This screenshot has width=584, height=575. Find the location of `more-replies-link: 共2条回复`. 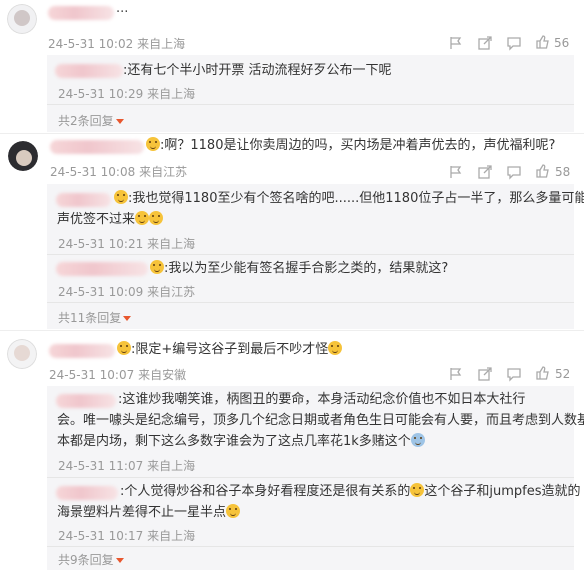

more-replies-link: 共2条回复 is located at coordinates (91, 120).